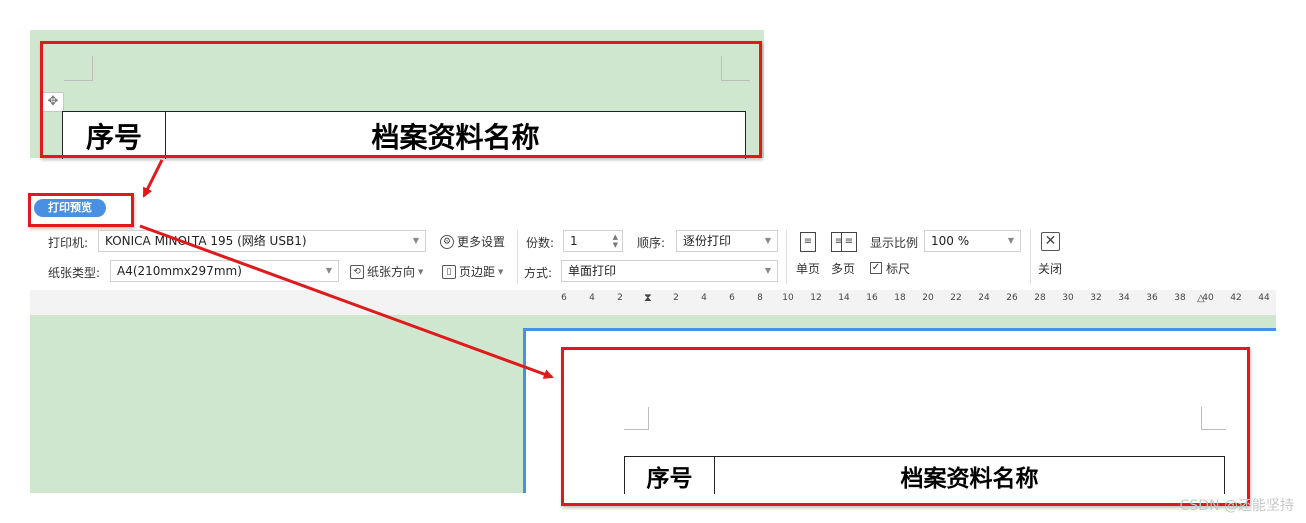  What do you see at coordinates (153, 178) in the screenshot?
I see `arrow-doc-to-preview-tab` at bounding box center [153, 178].